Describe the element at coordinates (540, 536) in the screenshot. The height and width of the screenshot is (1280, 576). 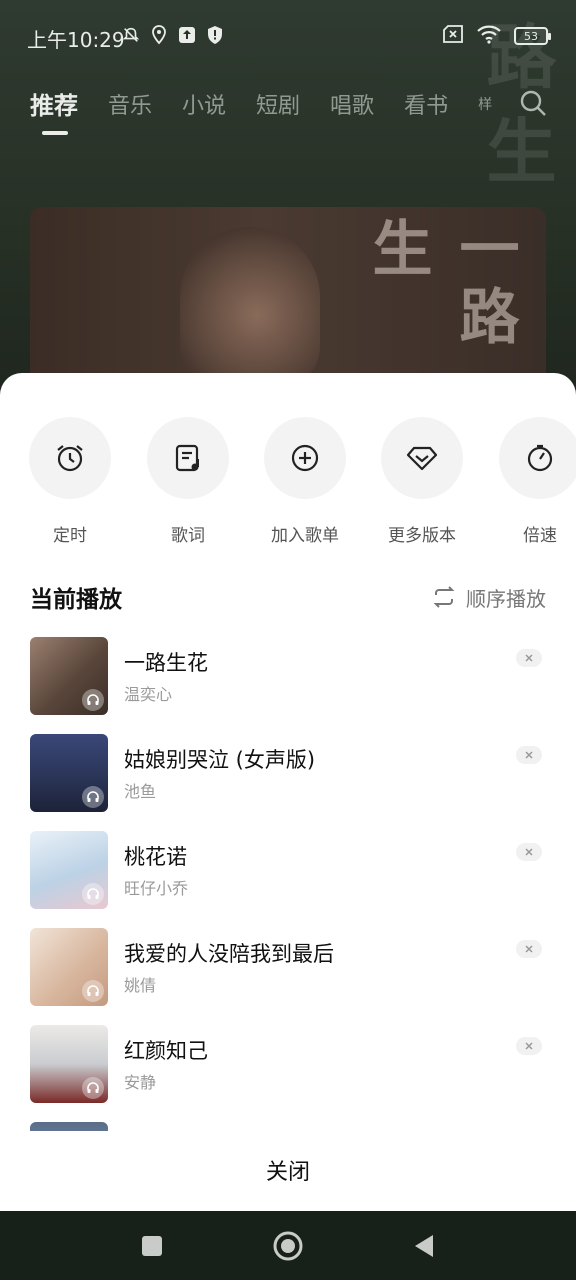
I see `speed-label: 倍速` at that location.